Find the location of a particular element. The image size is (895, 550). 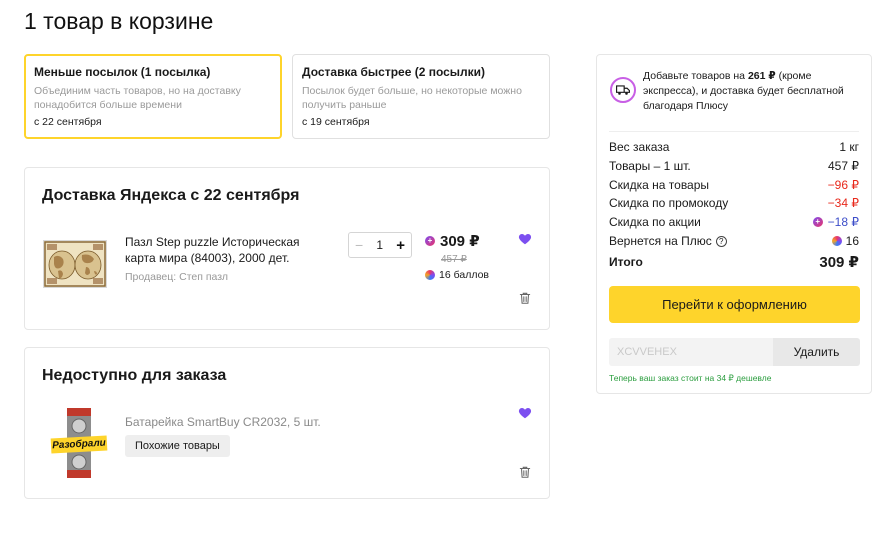

summary-value: 457 ₽ is located at coordinates (843, 166).